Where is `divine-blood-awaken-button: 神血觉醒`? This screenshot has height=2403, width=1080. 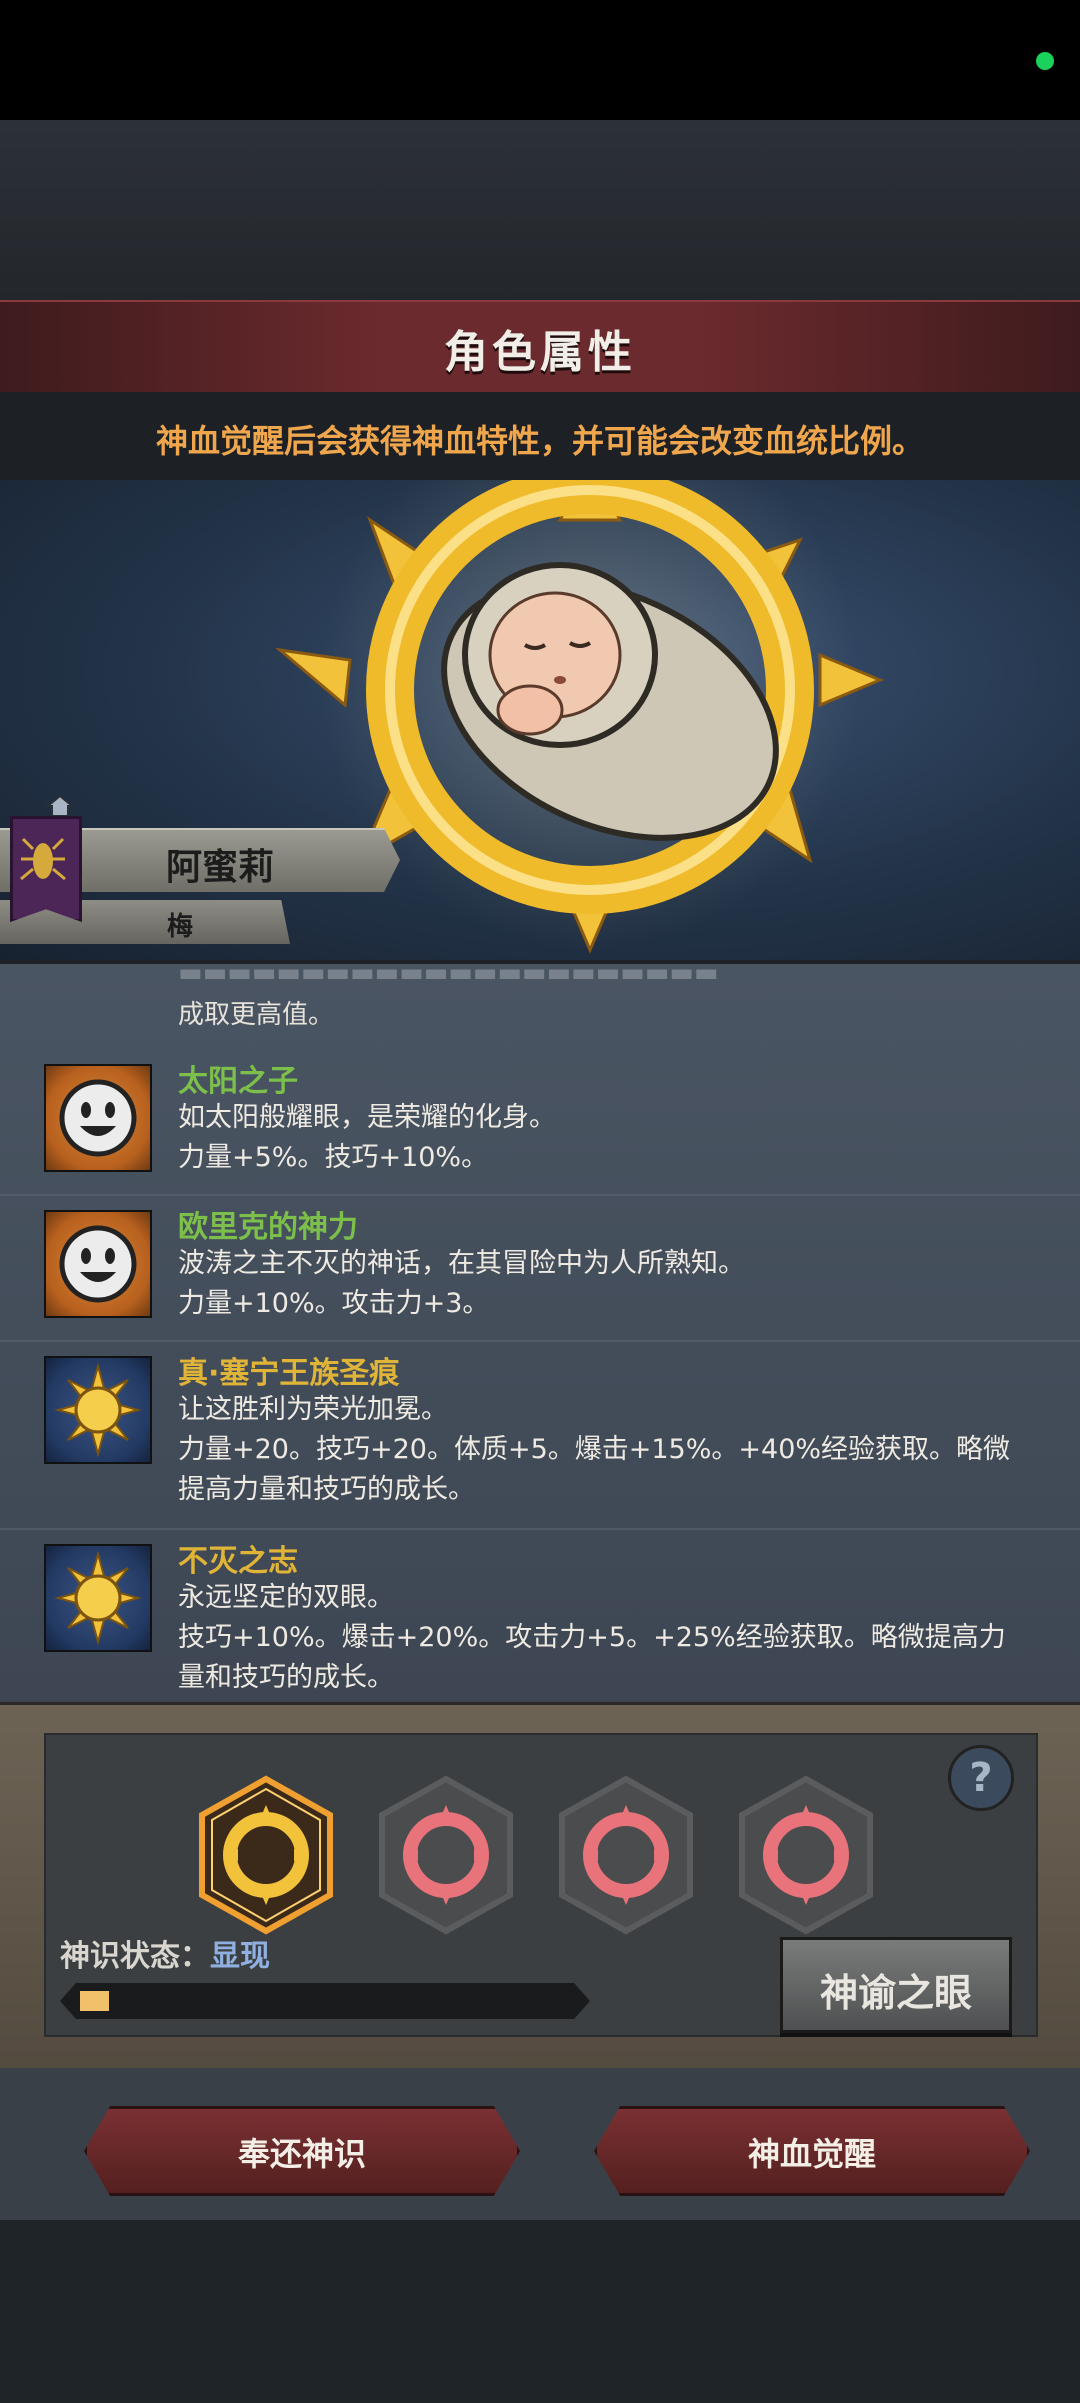 divine-blood-awaken-button: 神血觉醒 is located at coordinates (812, 2151).